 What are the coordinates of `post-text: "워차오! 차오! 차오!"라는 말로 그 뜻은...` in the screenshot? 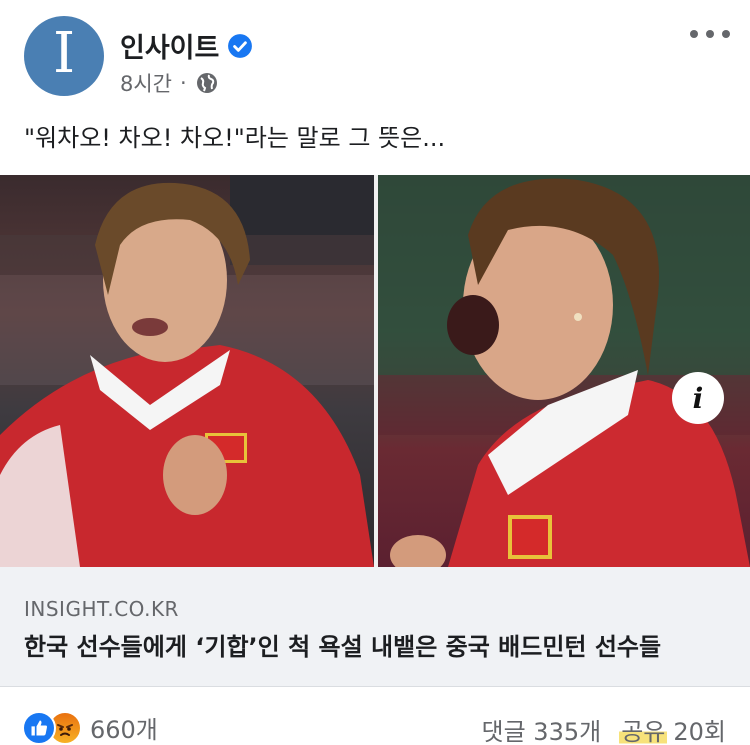 It's located at (235, 138).